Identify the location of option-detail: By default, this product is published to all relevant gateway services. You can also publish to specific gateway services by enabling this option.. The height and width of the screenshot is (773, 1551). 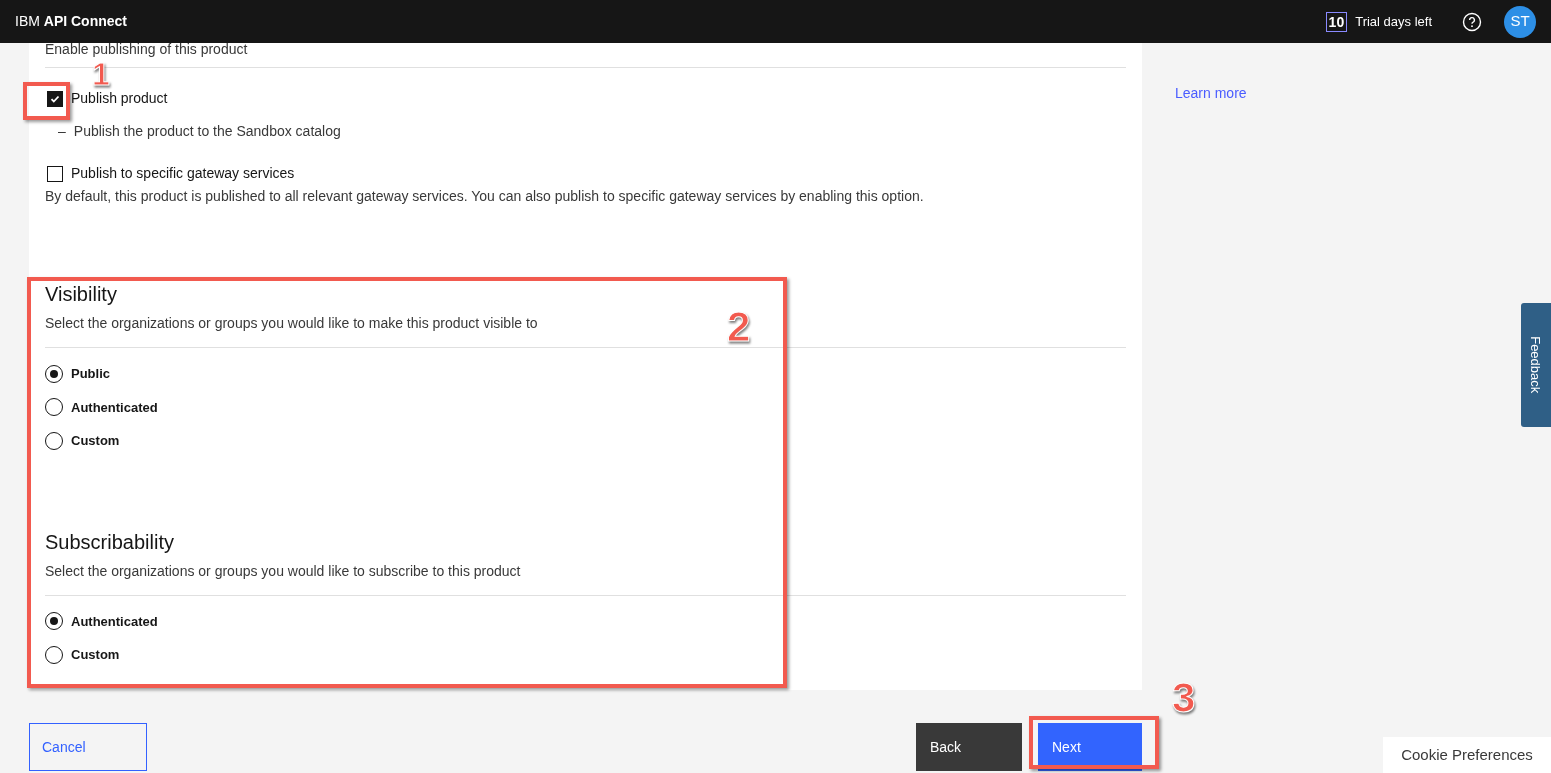
(484, 196).